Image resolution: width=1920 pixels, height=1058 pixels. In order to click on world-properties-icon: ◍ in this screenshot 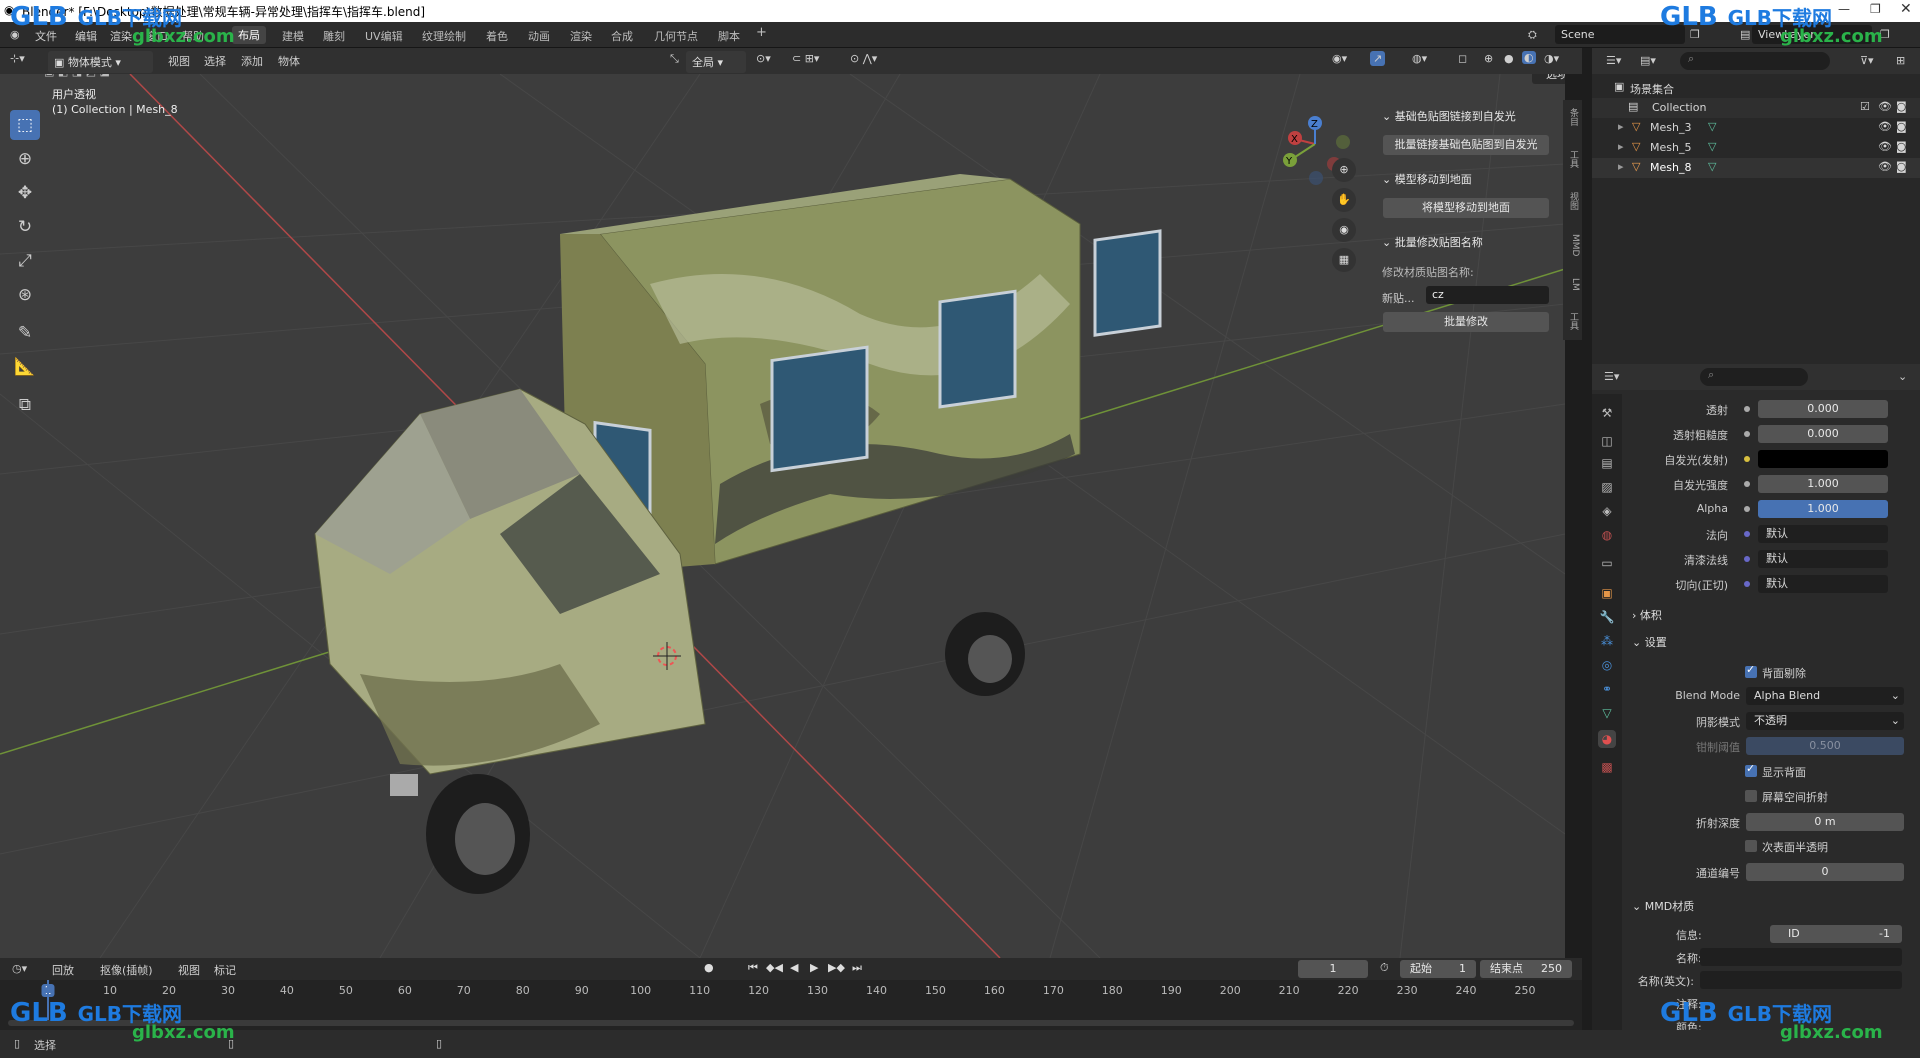, I will do `click(1607, 535)`.